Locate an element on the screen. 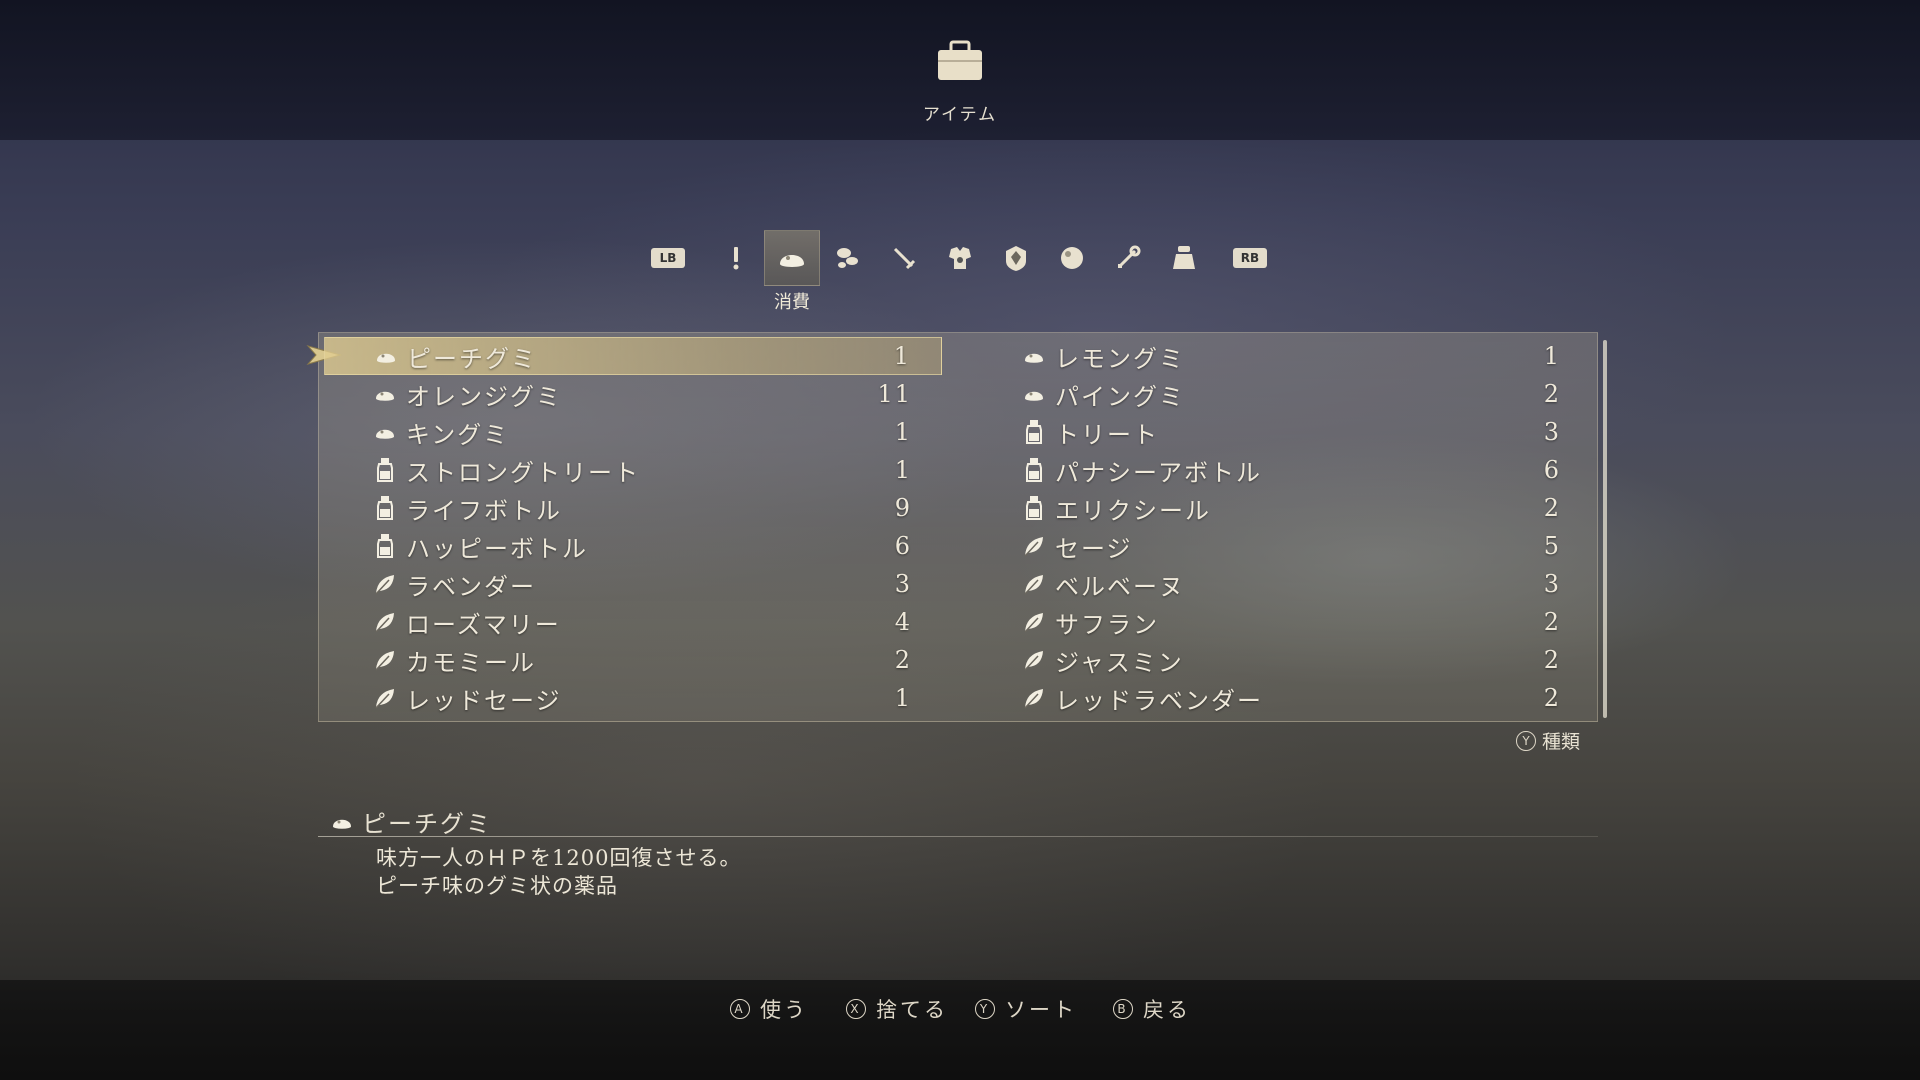 The height and width of the screenshot is (1080, 1920). item-name: ハッピーボトル is located at coordinates (497, 548).